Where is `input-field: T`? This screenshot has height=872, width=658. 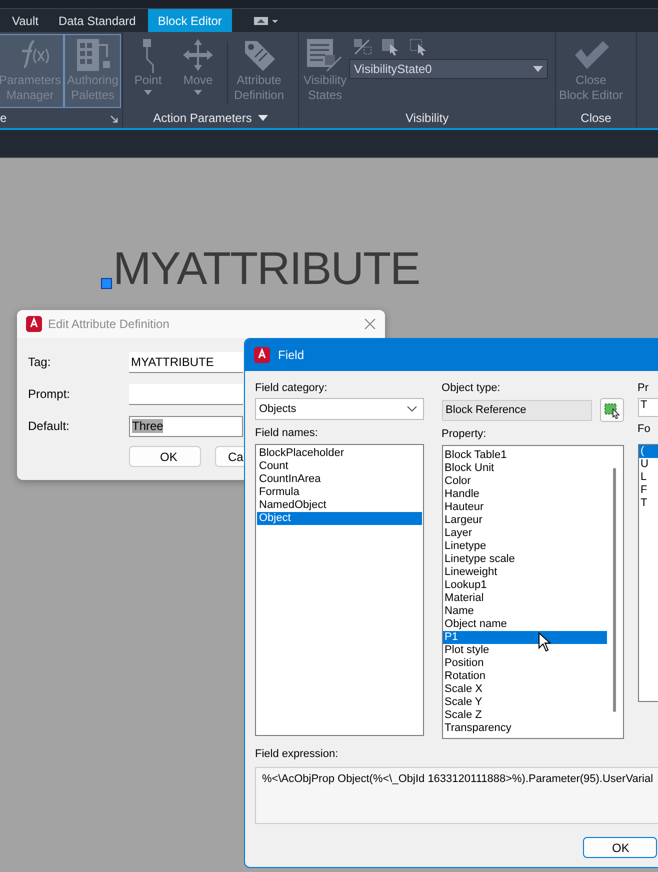 input-field: T is located at coordinates (648, 407).